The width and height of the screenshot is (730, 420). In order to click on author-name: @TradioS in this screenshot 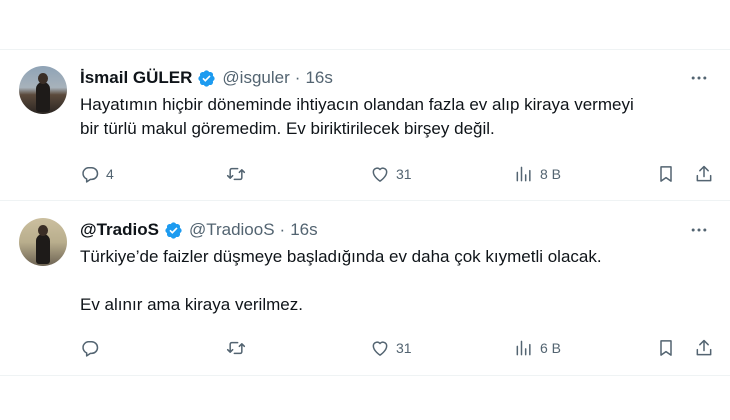, I will do `click(119, 230)`.